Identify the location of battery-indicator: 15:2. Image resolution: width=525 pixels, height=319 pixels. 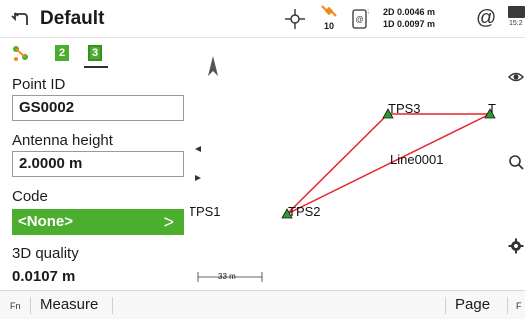
(516, 20).